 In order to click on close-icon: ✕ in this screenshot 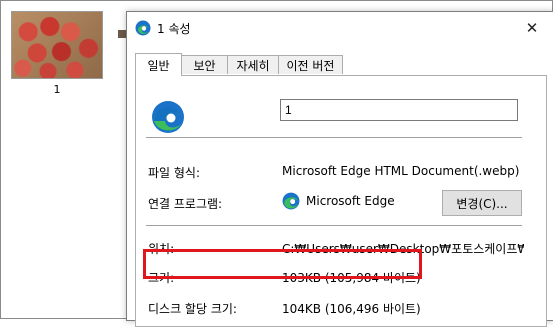, I will do `click(532, 28)`.